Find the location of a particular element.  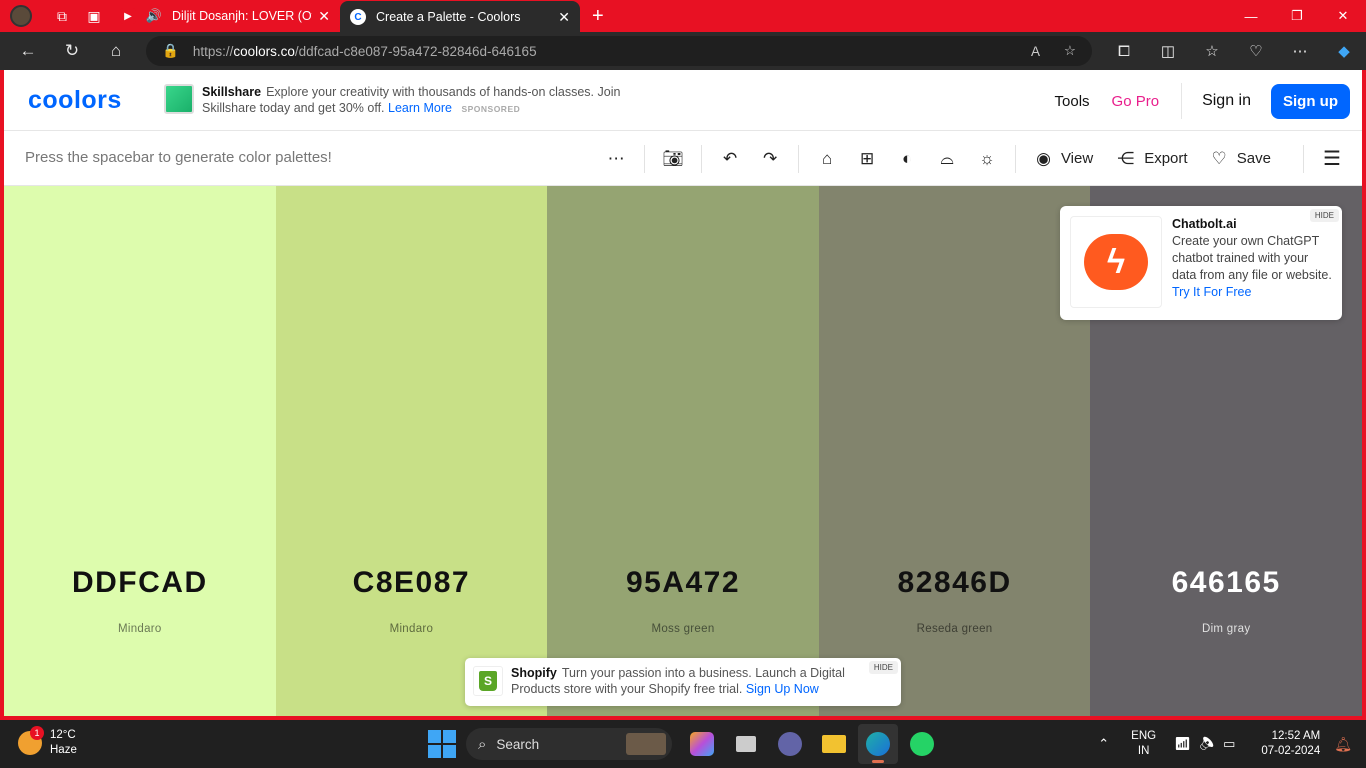

tab-youtube: ▶ 🔊 Diljit Dosanjh: LOVER (Offici ✕ is located at coordinates (225, 16).